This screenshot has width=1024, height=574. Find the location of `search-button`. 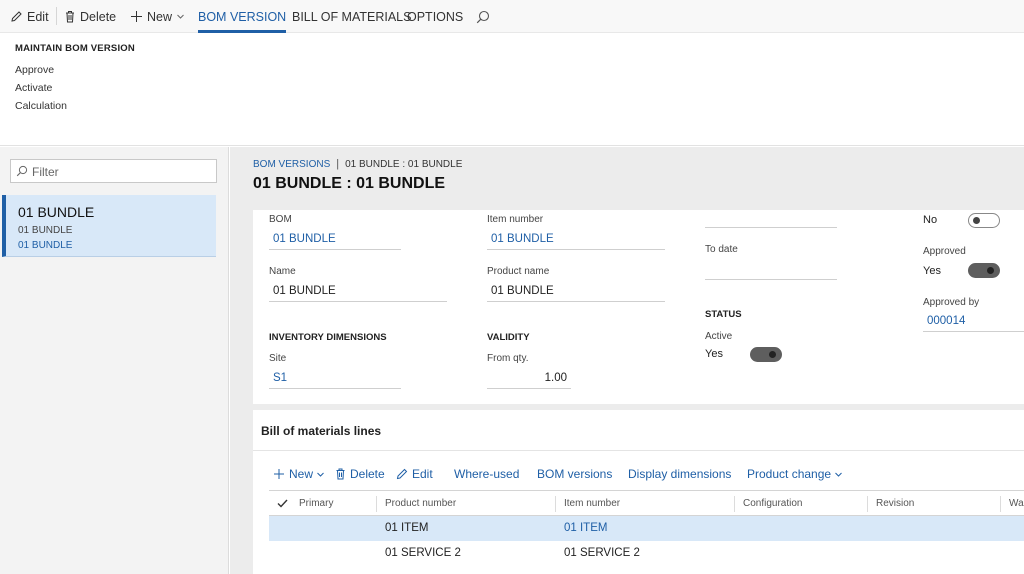

search-button is located at coordinates (485, 16).